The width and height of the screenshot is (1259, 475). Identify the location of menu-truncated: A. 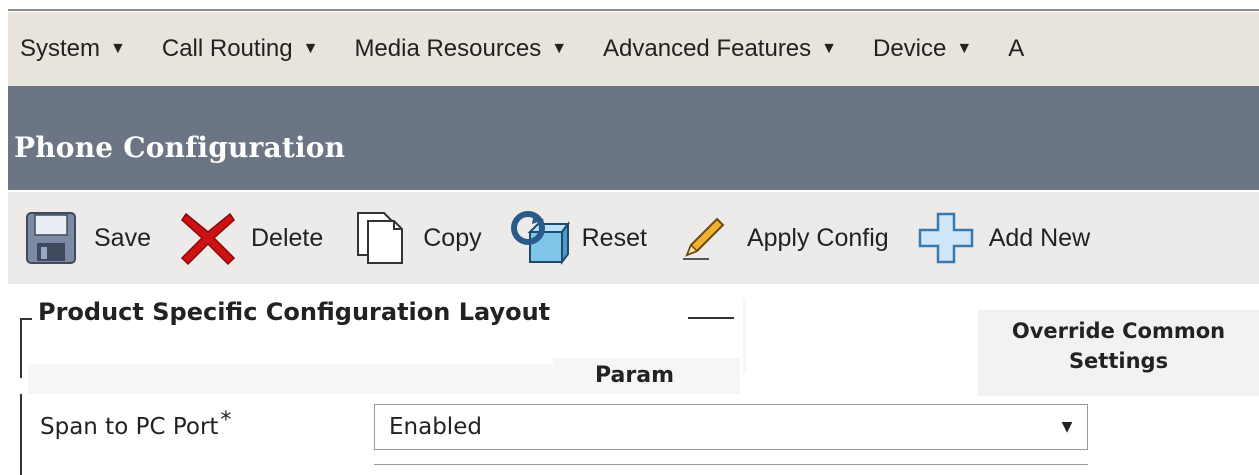
(1016, 49).